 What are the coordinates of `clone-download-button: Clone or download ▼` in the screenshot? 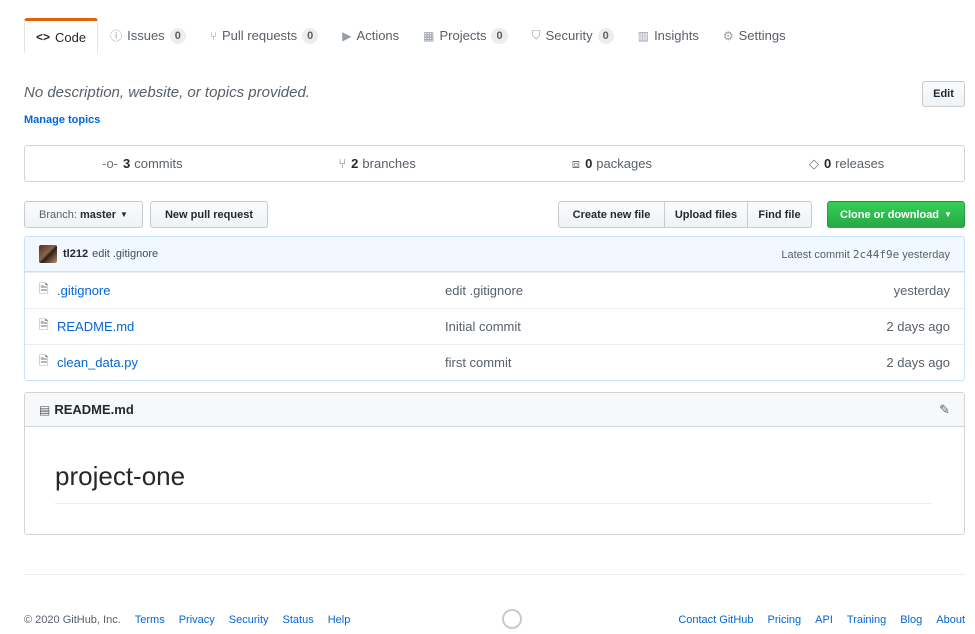 It's located at (896, 214).